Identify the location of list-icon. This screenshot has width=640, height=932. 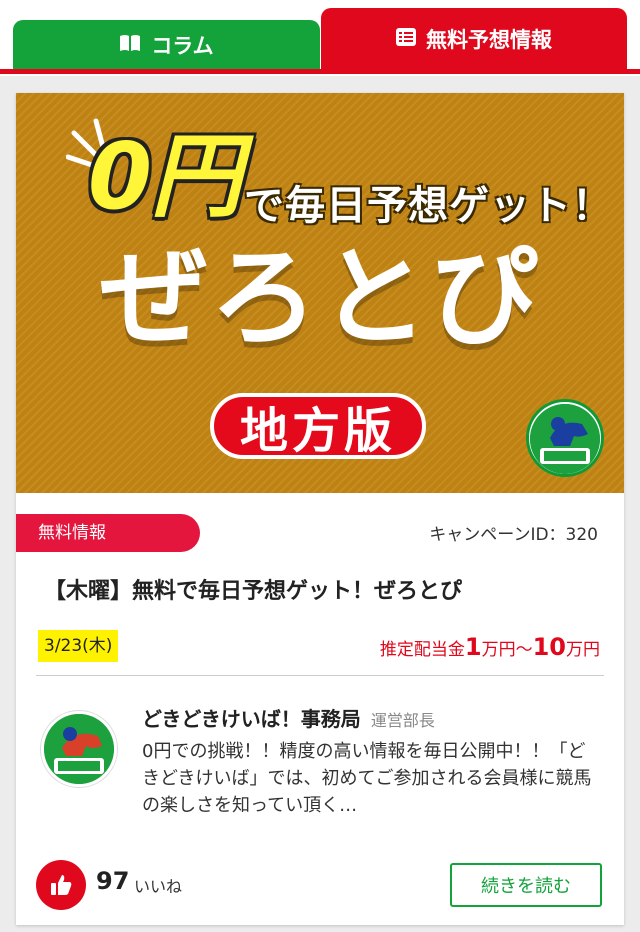
(406, 39).